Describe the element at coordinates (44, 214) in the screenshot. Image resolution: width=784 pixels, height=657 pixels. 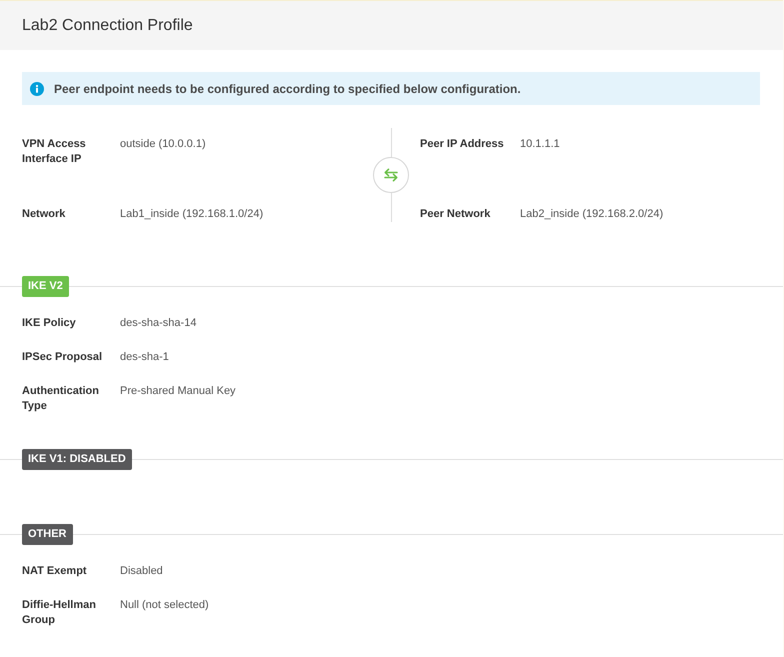
I see `field-label: Network` at that location.